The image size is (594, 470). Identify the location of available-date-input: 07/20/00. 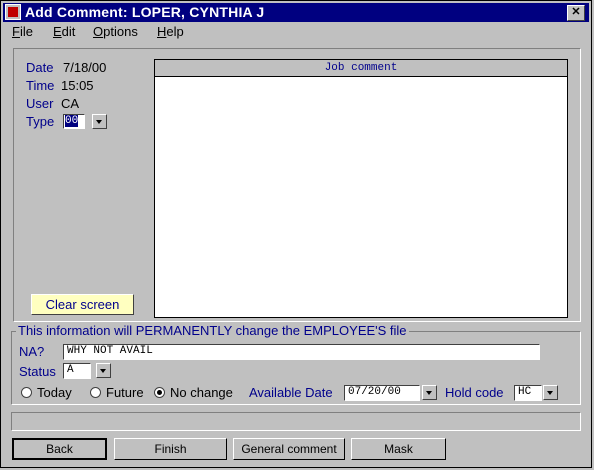
(382, 393).